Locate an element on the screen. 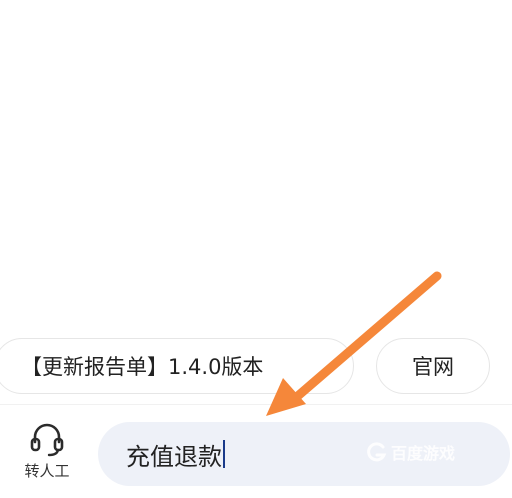 The height and width of the screenshot is (498, 512). transfer-to-agent-label: 转人工 is located at coordinates (47, 471).